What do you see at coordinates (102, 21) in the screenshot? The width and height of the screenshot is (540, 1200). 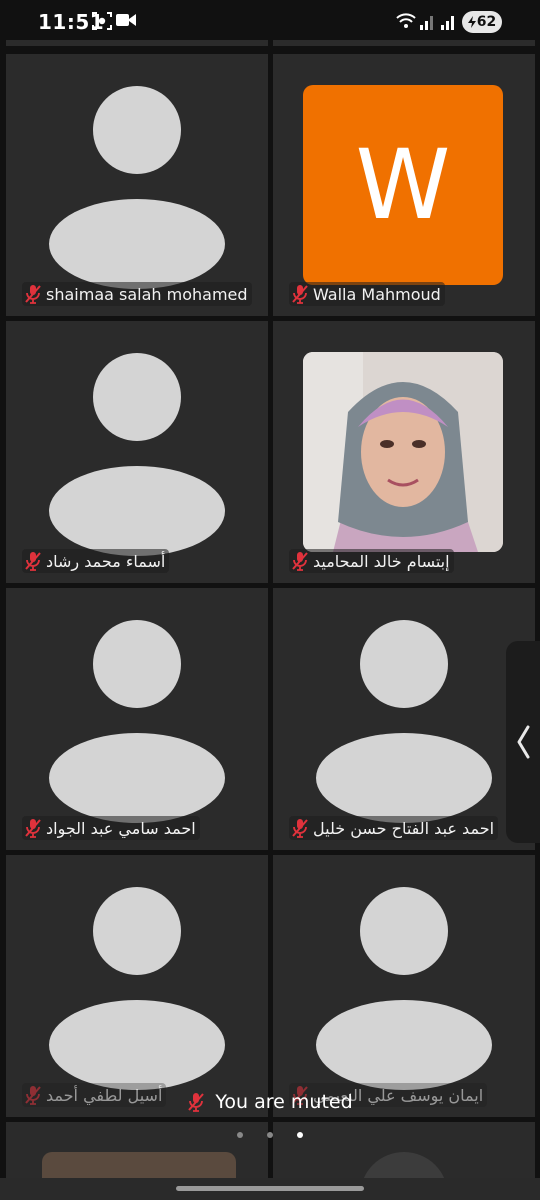 I see `screen-record-icon` at bounding box center [102, 21].